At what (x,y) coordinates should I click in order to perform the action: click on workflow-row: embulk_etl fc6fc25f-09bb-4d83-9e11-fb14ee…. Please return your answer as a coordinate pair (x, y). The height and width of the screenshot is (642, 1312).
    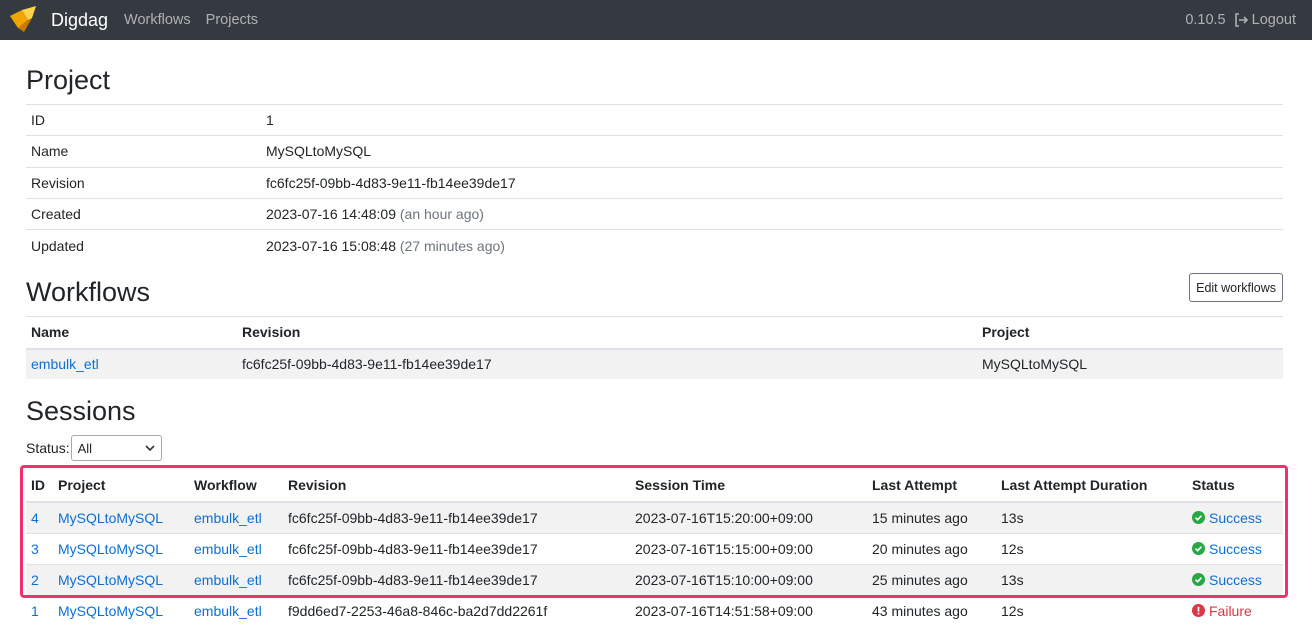
    Looking at the image, I should click on (654, 363).